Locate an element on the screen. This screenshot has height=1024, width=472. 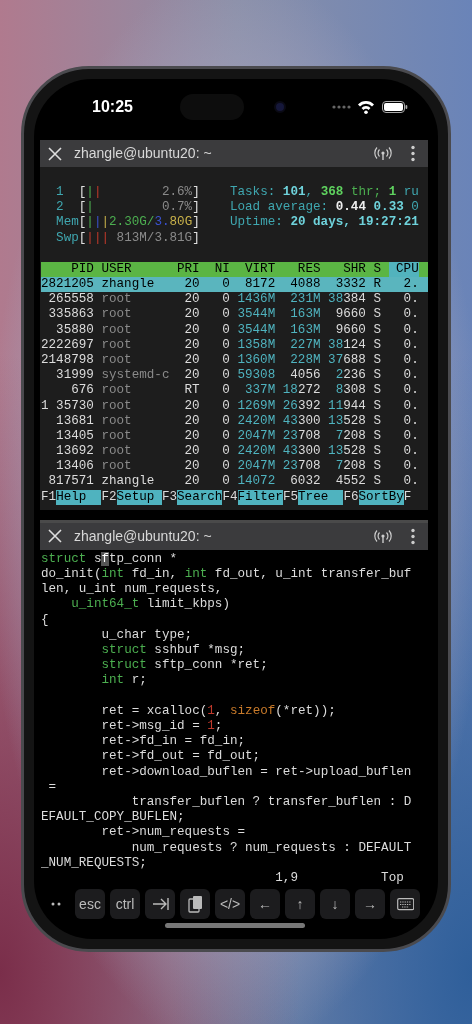
table-cell-text: 3332 is located at coordinates (350, 285).